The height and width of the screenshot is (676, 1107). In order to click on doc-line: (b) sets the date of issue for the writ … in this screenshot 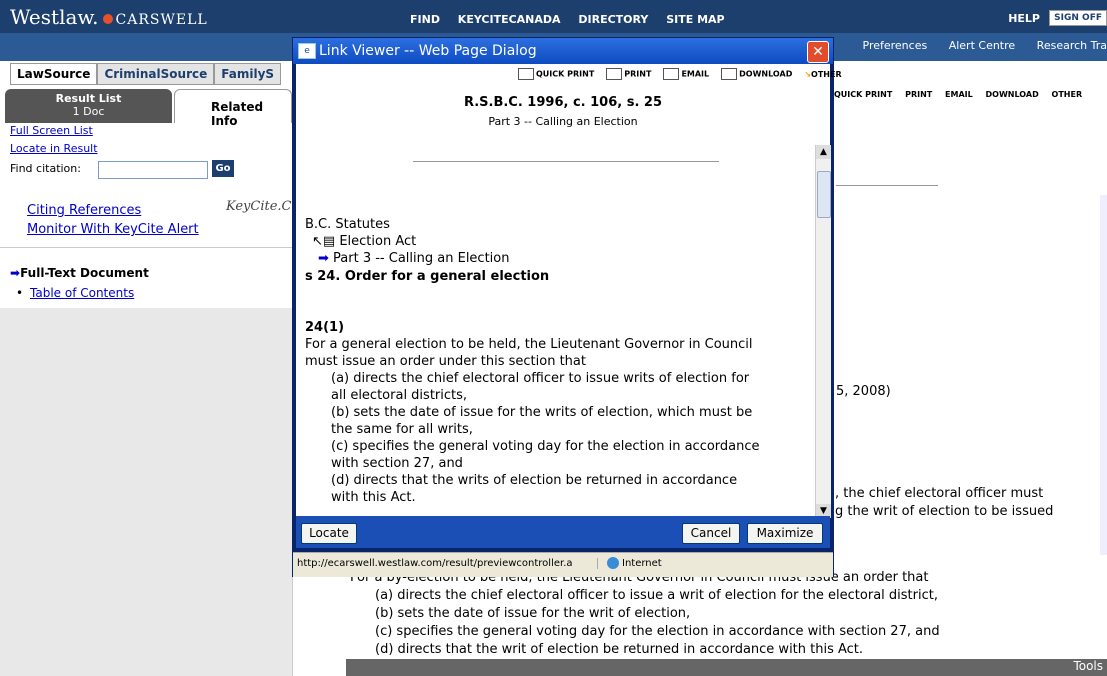, I will do `click(533, 613)`.